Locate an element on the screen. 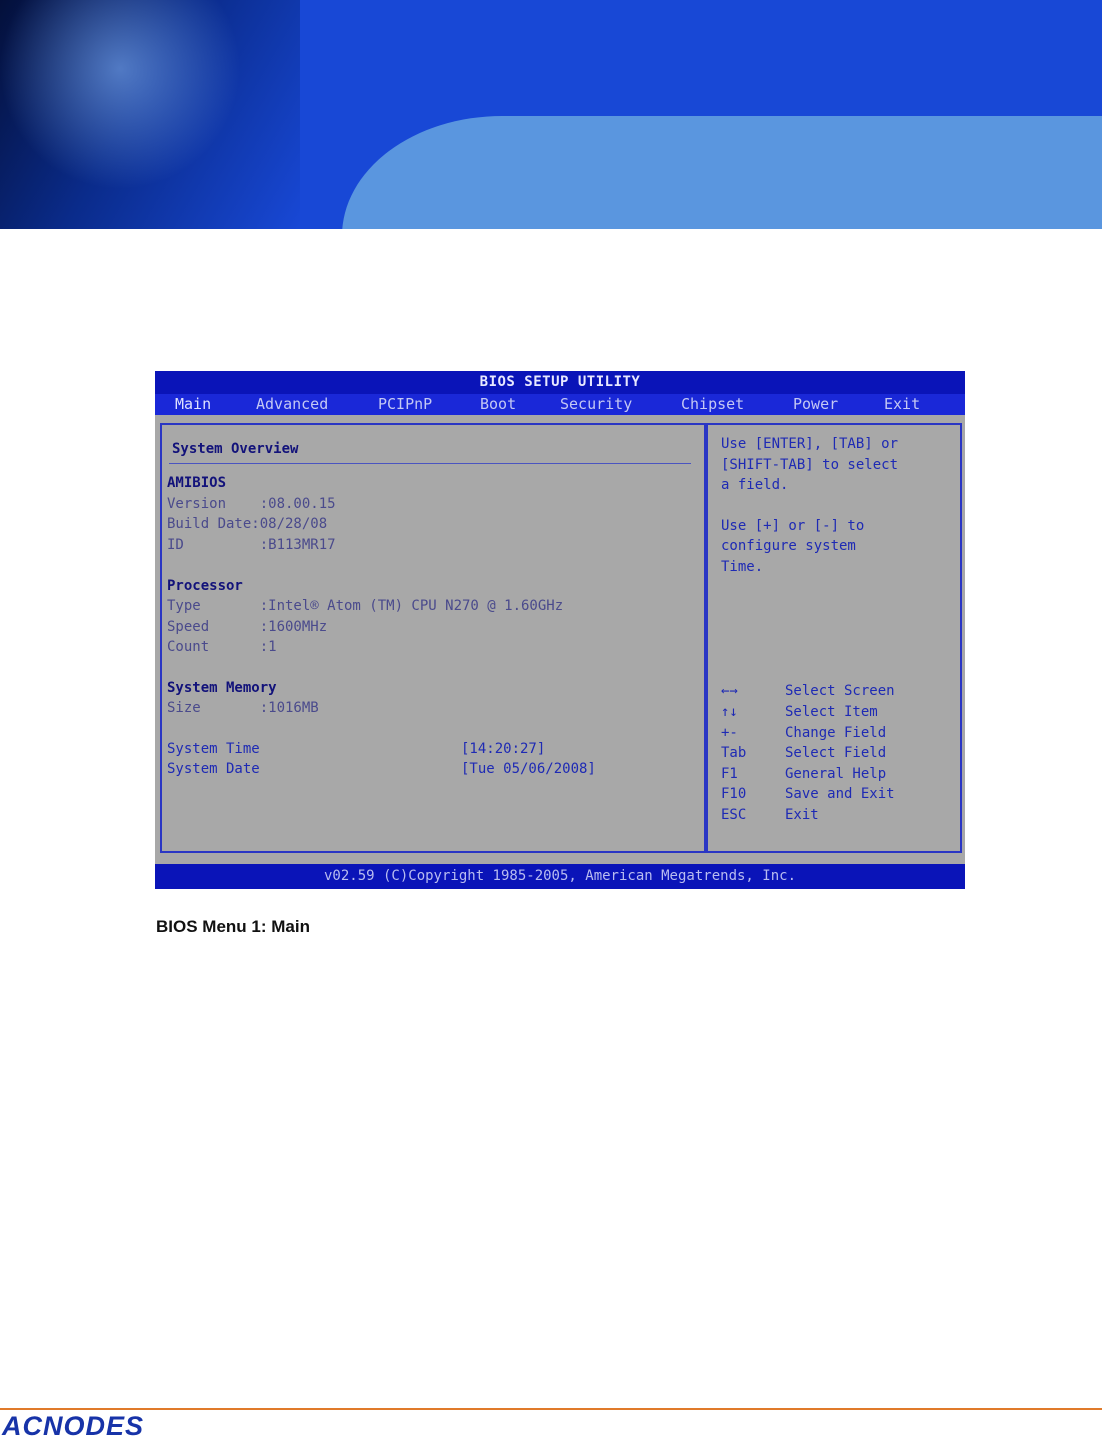 This screenshot has width=1102, height=1442. processor-speed: Speed :1600MHz is located at coordinates (247, 627).